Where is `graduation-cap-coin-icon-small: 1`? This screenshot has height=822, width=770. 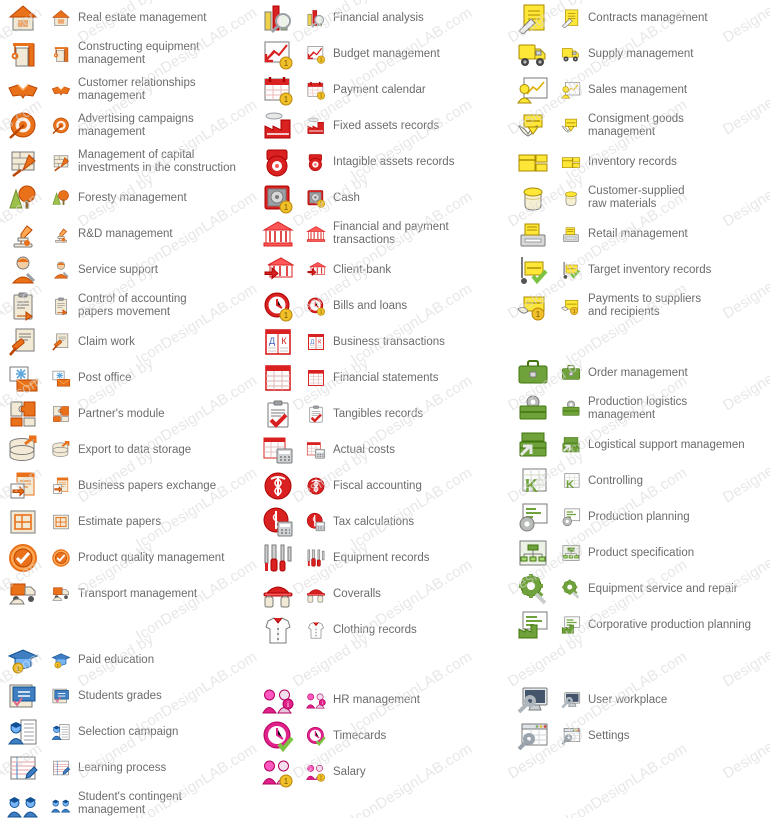 graduation-cap-coin-icon-small: 1 is located at coordinates (61, 660).